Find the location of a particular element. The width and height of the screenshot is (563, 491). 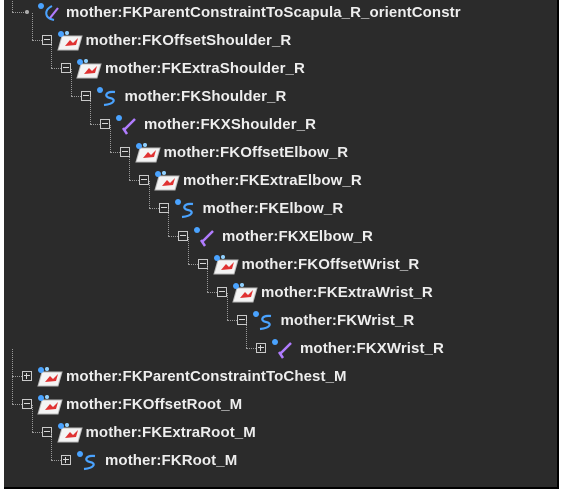

node-label: mother:FKXWrist_R is located at coordinates (372, 348).